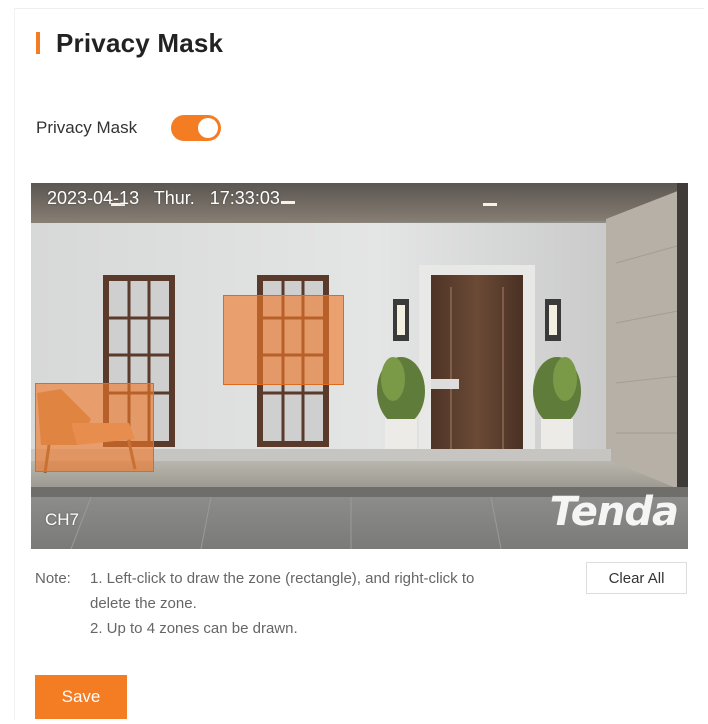 This screenshot has width=708, height=724. Describe the element at coordinates (81, 697) in the screenshot. I see `save-button: Save` at that location.